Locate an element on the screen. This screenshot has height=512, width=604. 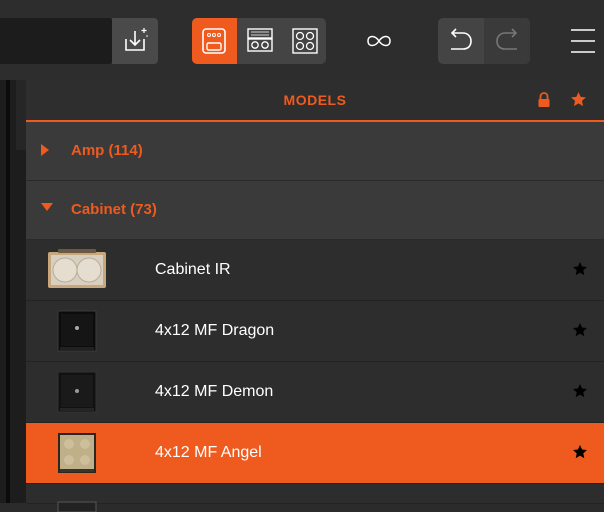
import-button is located at coordinates (135, 41).